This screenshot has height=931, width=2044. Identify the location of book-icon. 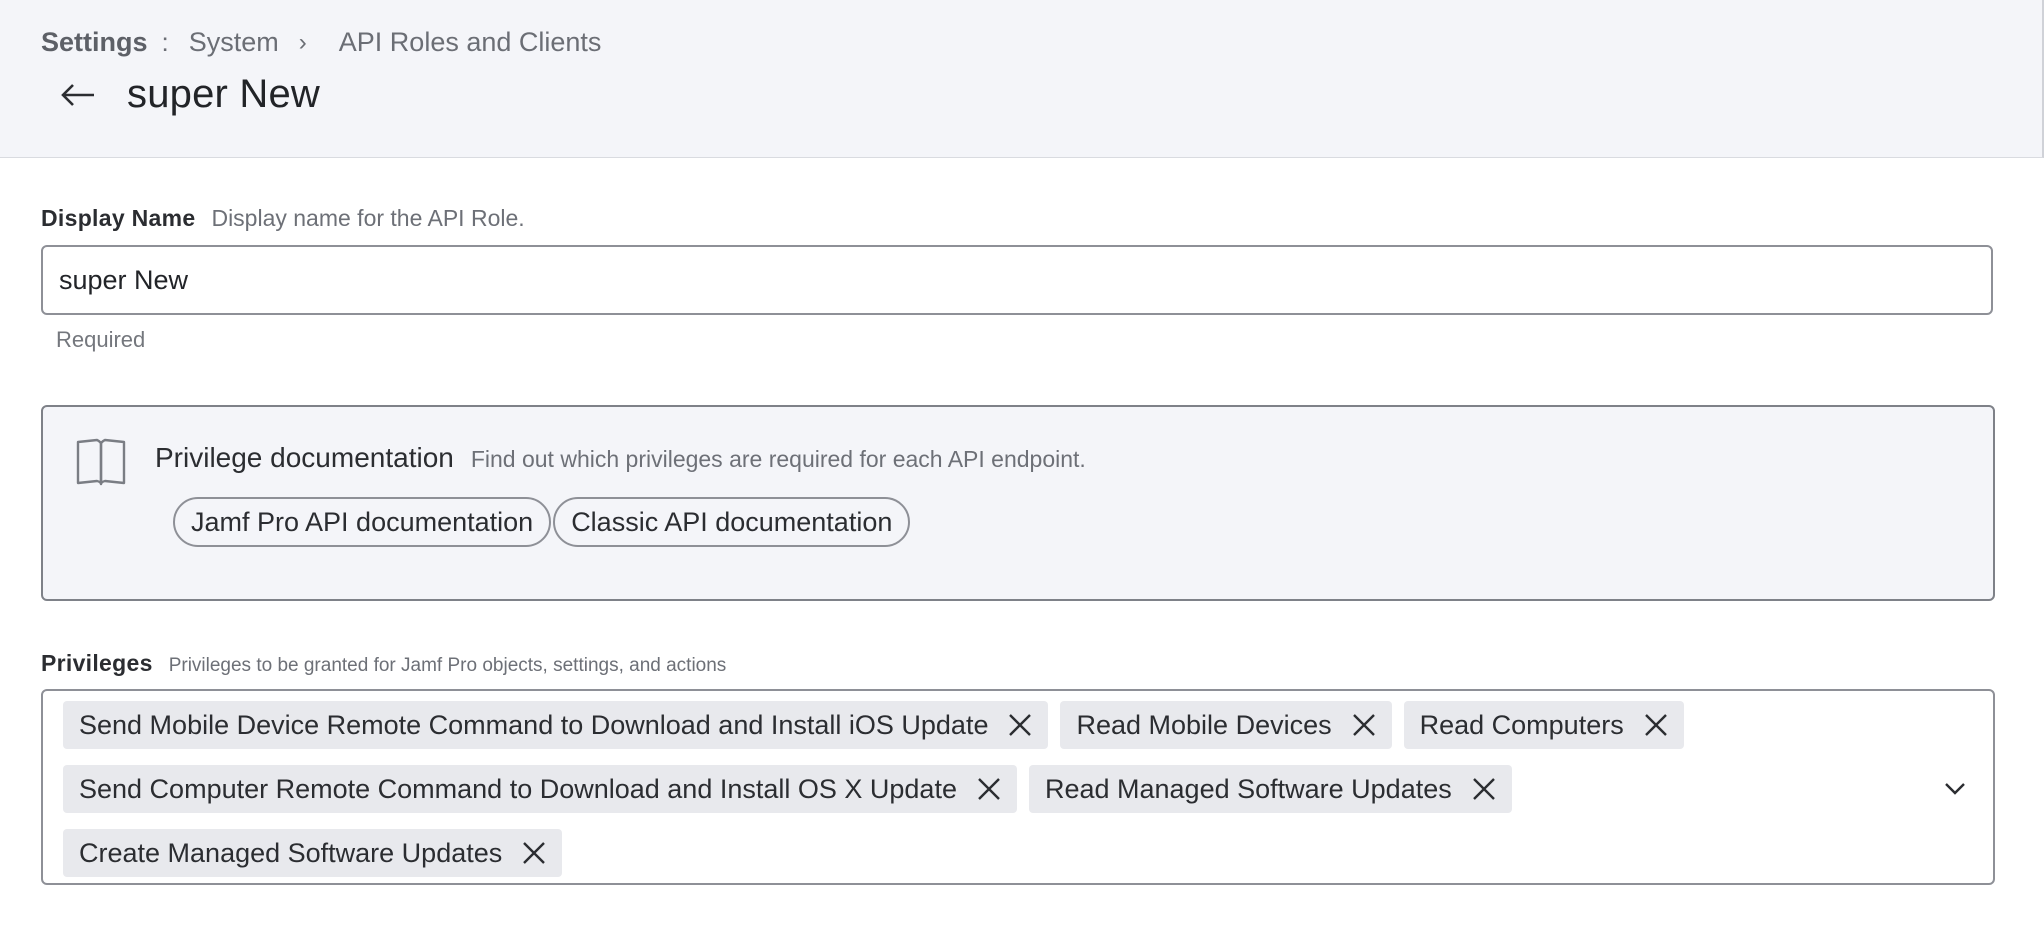
(101, 464).